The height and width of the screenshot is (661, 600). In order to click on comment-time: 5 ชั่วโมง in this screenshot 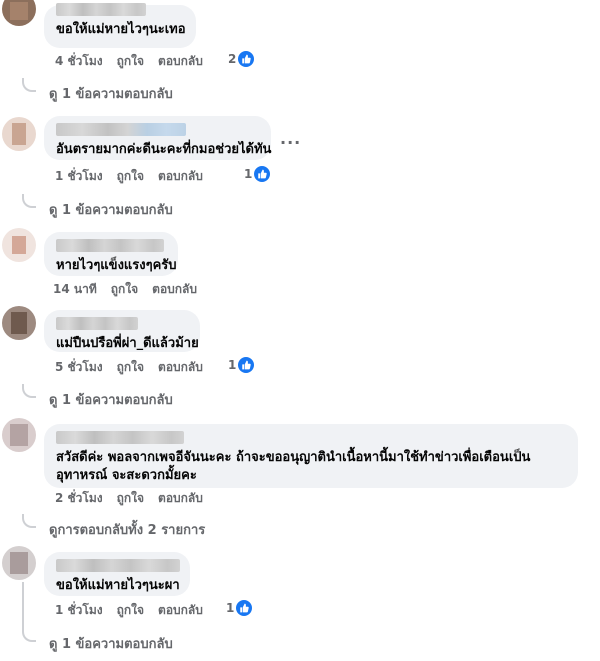, I will do `click(79, 367)`.